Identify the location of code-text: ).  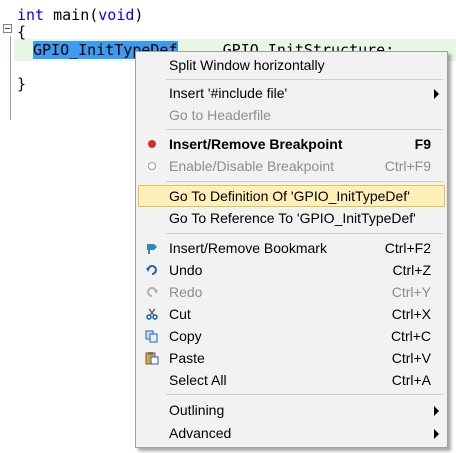
(139, 15).